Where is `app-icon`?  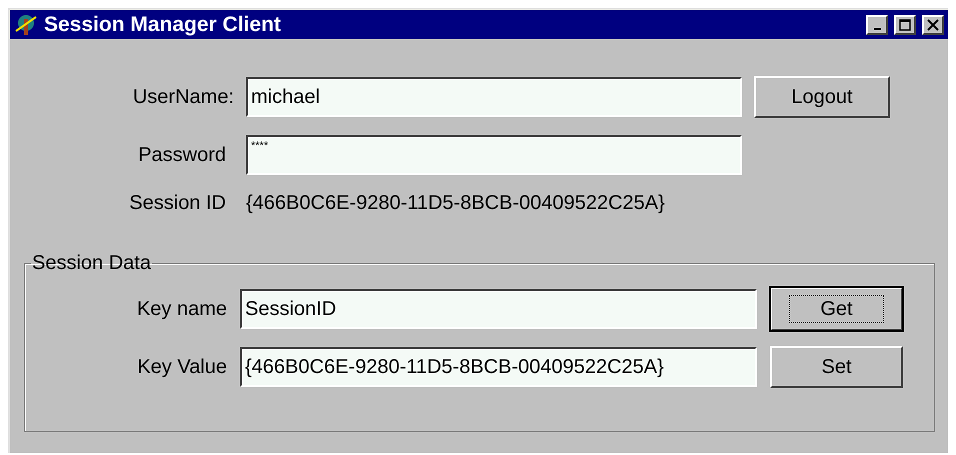
app-icon is located at coordinates (26, 24).